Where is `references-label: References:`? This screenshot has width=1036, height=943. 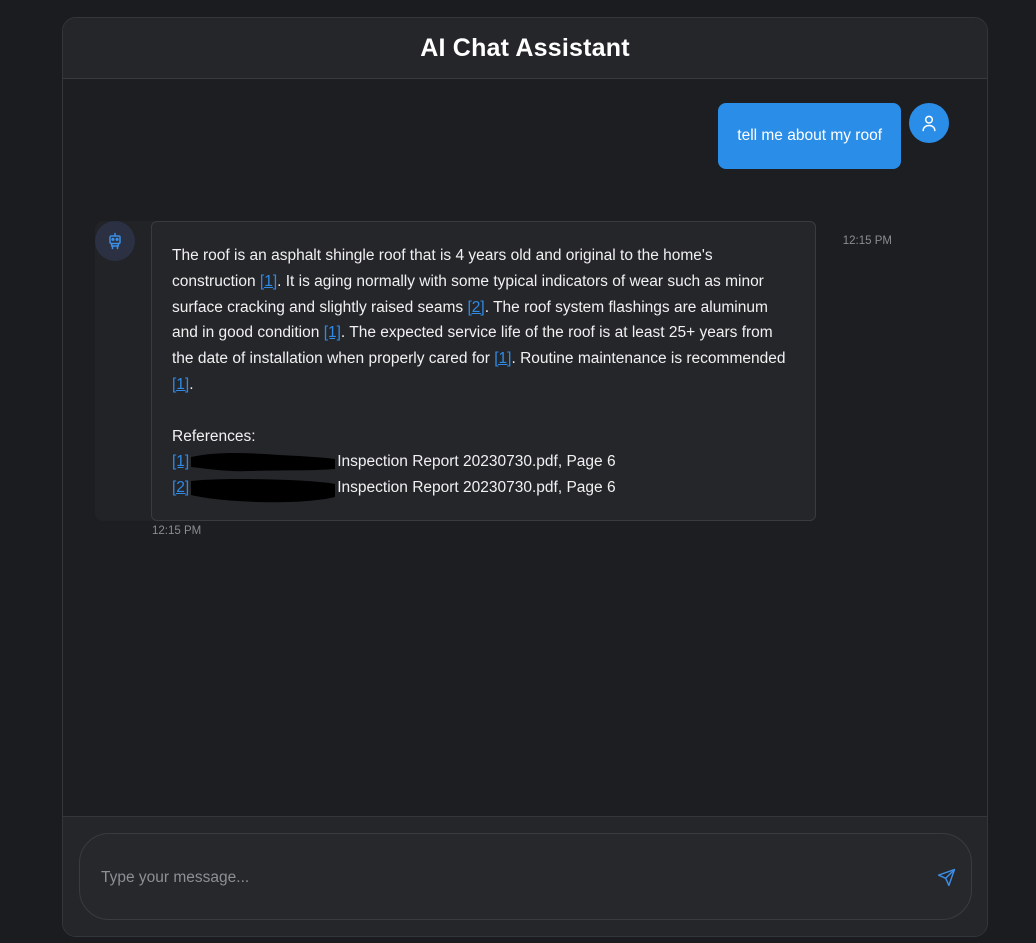
references-label: References: is located at coordinates (214, 436).